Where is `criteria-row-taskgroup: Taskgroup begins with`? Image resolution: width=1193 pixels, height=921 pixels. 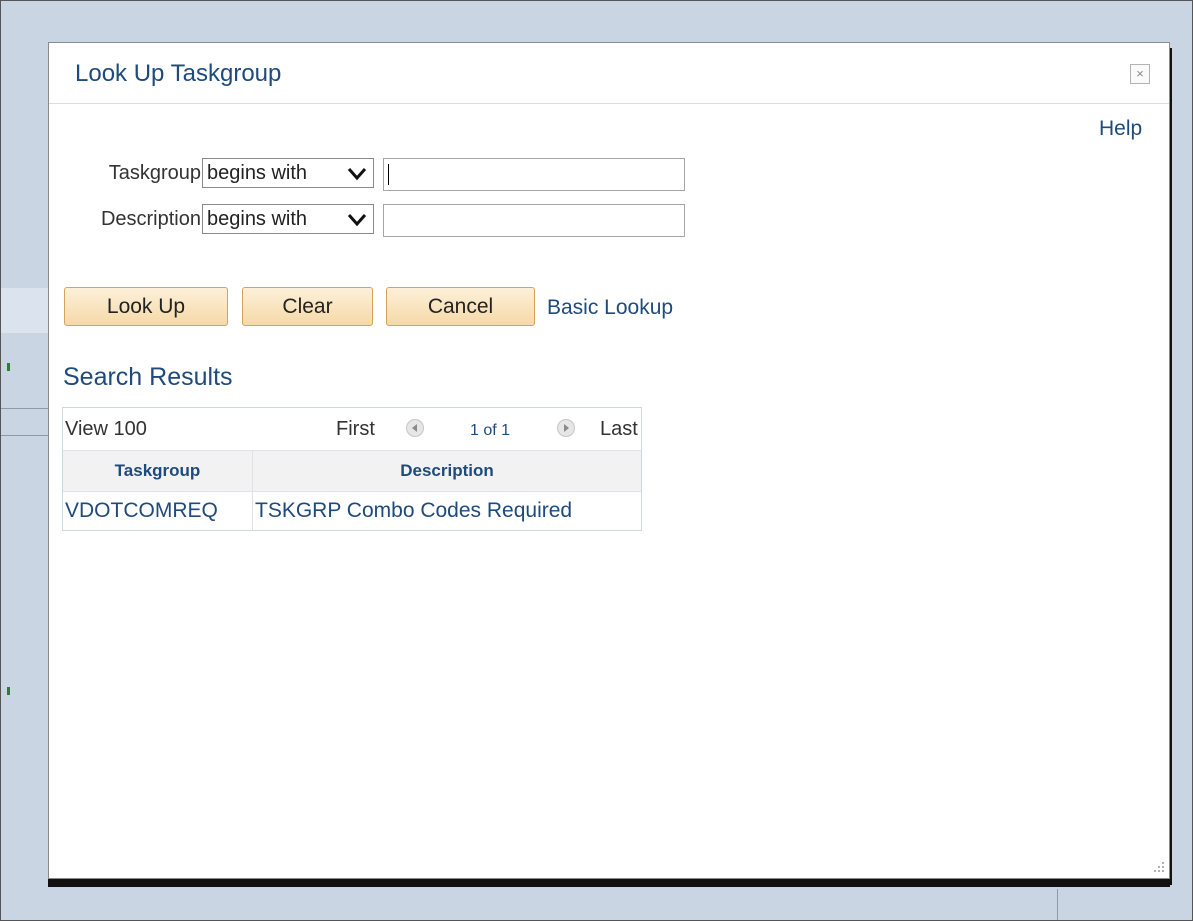
criteria-row-taskgroup: Taskgroup begins with is located at coordinates (609, 174).